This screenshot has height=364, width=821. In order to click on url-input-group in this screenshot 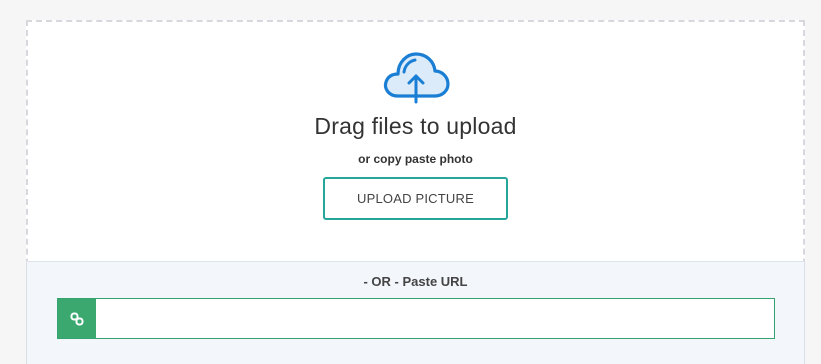, I will do `click(416, 318)`.